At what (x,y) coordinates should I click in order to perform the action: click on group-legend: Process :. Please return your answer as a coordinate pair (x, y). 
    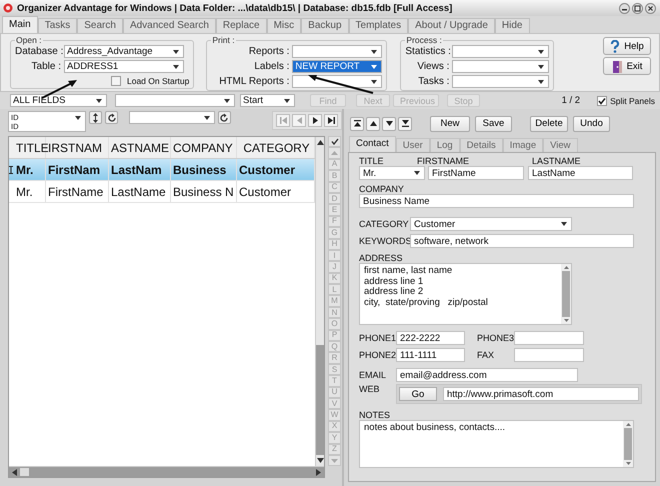
    Looking at the image, I should click on (424, 40).